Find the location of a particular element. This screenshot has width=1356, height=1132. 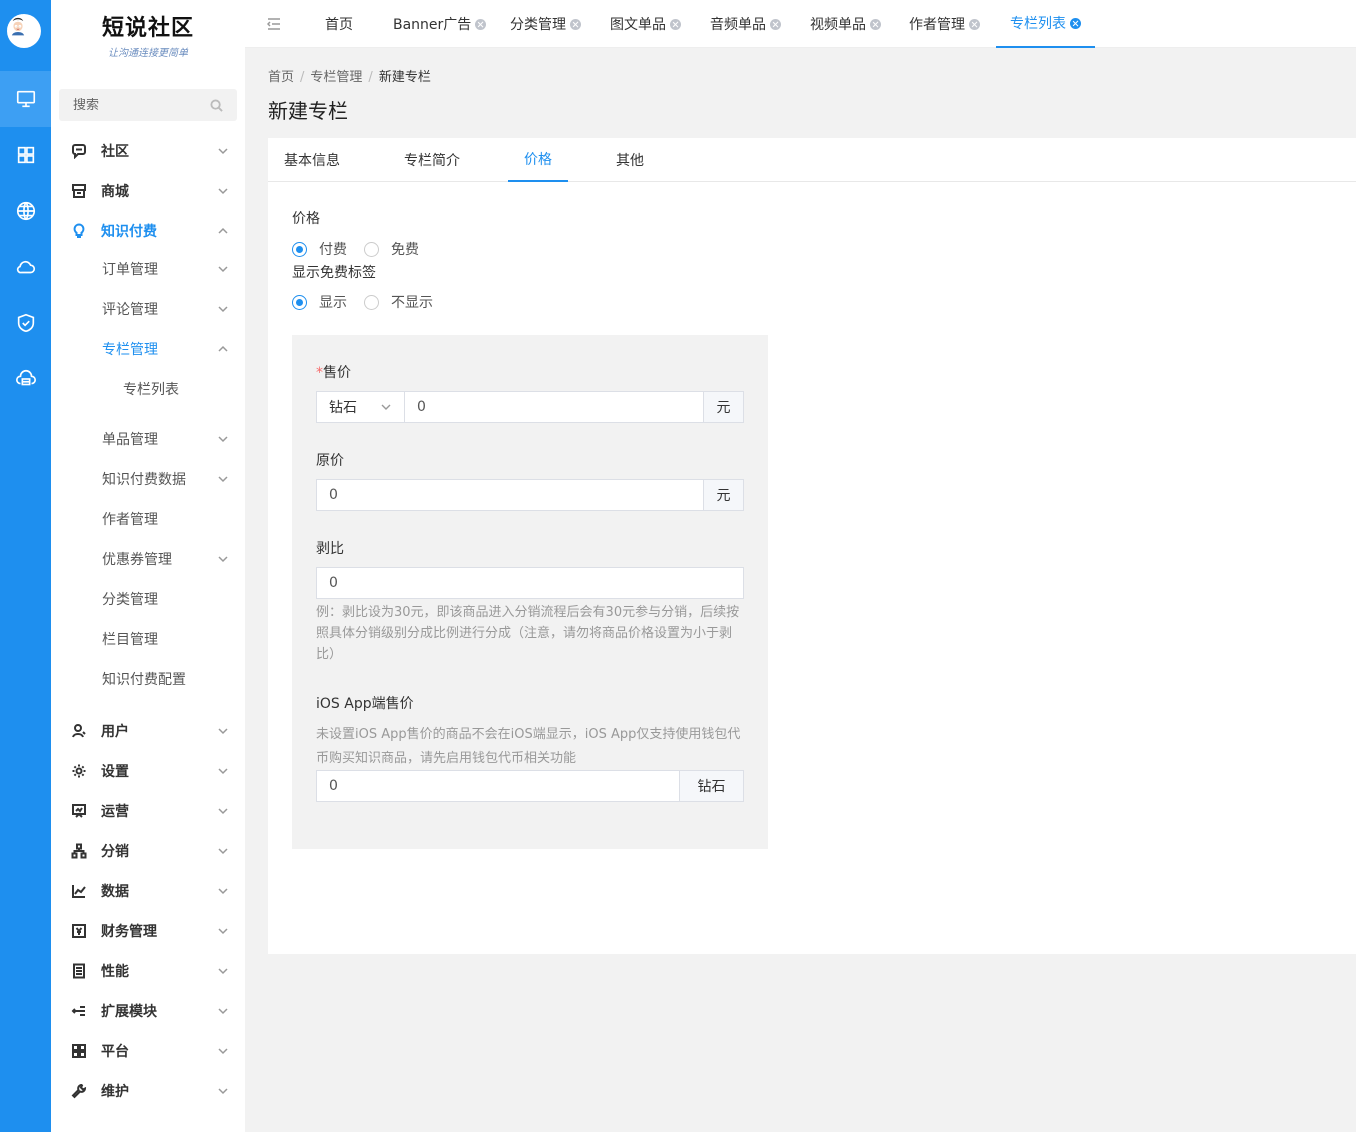

sidebar-item-label: 评论管理 is located at coordinates (130, 310).